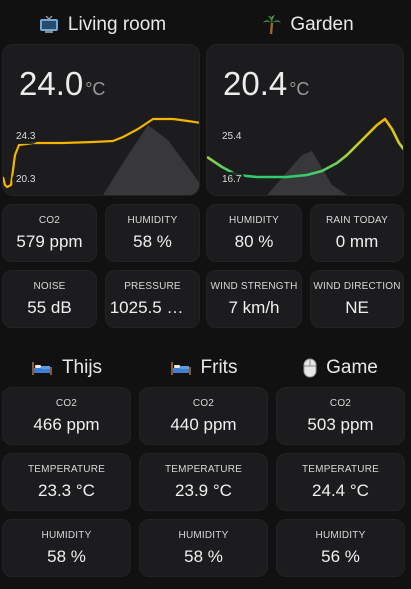 The height and width of the screenshot is (589, 411). I want to click on tile-value: 466 ppm, so click(66, 424).